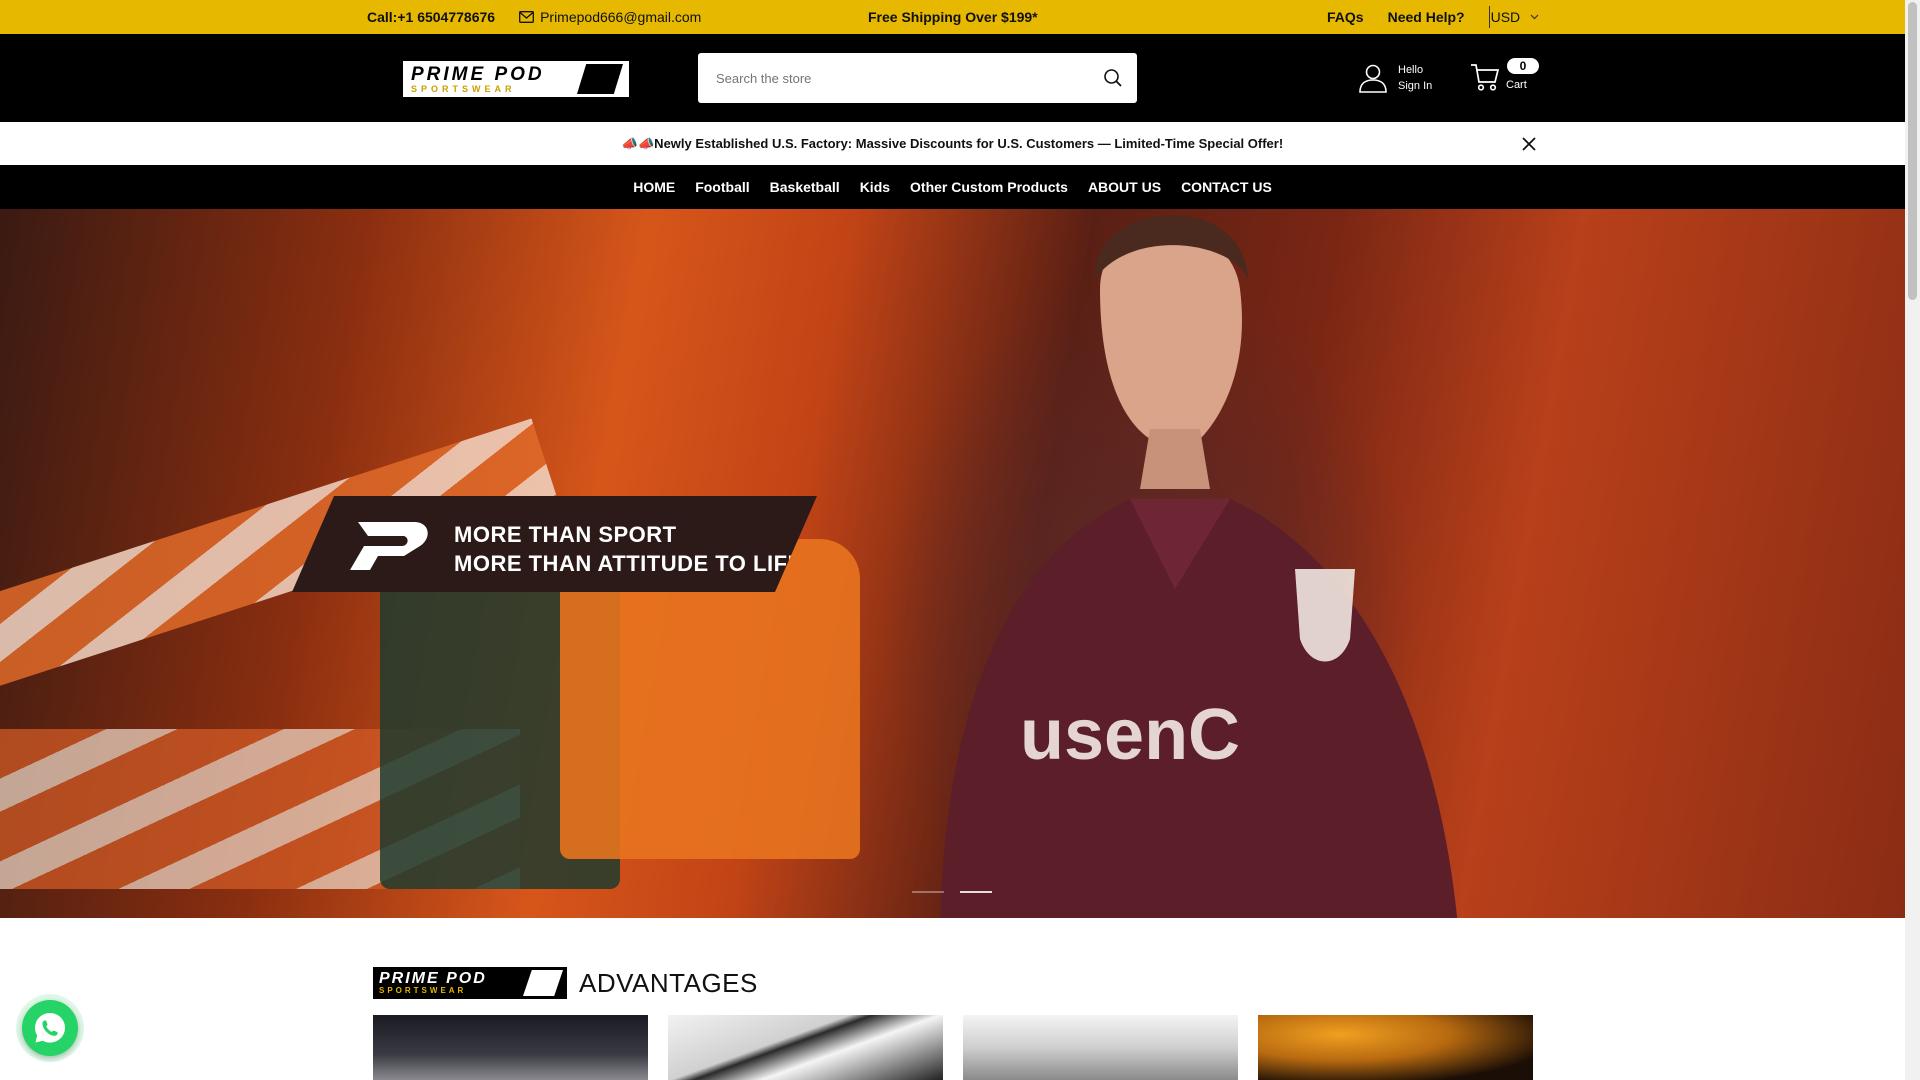  I want to click on svg-text: usenC, so click(1130, 735).